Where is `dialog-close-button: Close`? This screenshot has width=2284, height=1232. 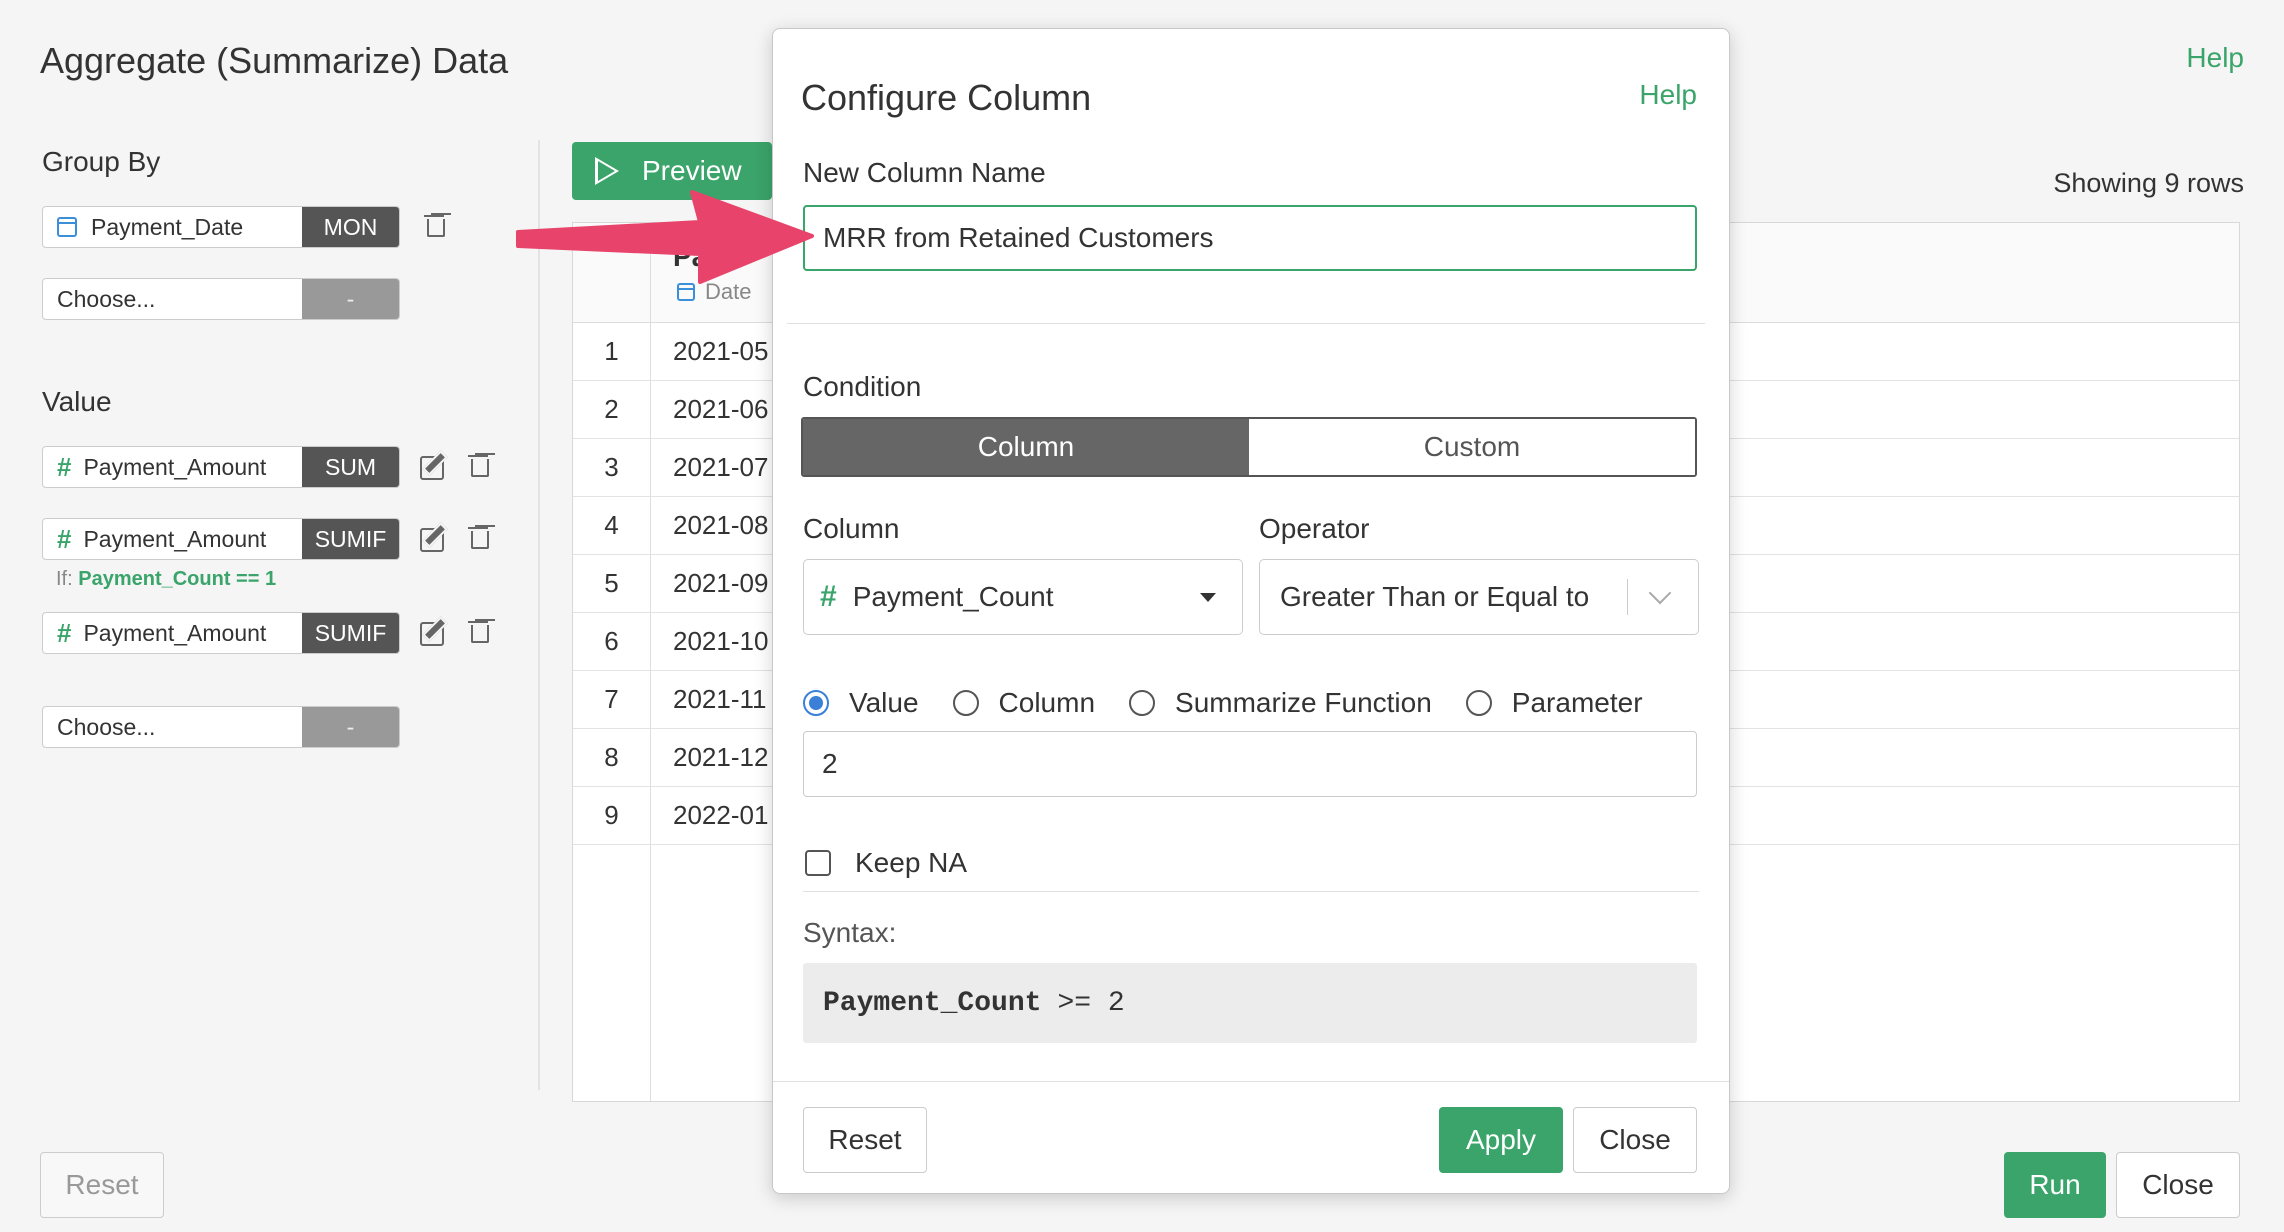
dialog-close-button: Close is located at coordinates (1635, 1140).